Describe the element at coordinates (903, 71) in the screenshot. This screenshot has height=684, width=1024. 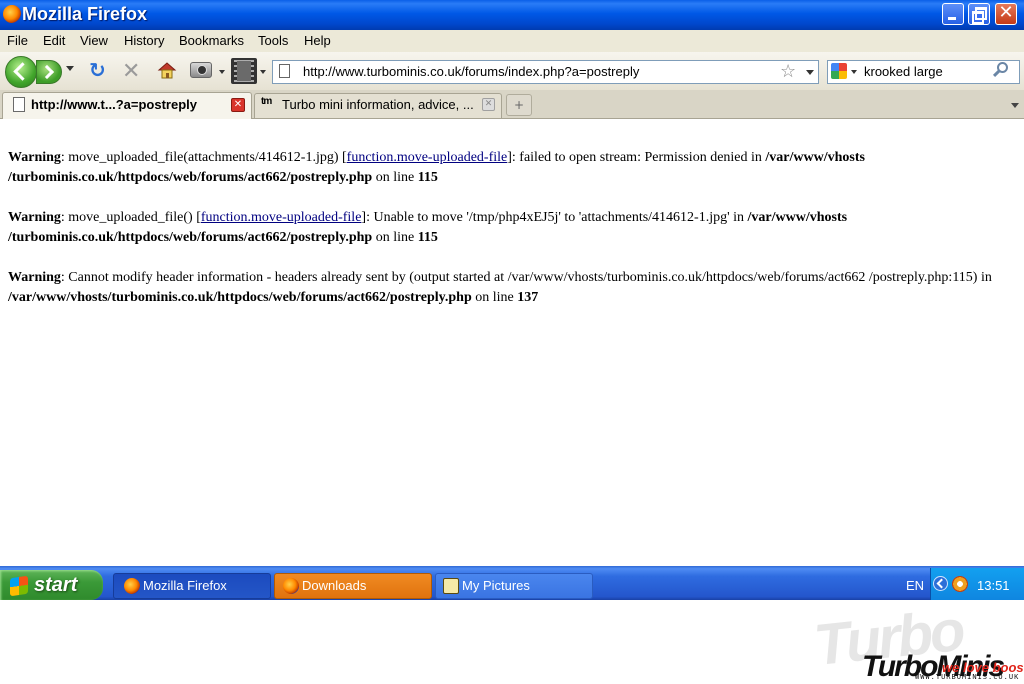
I see `search-input: krooked large` at that location.